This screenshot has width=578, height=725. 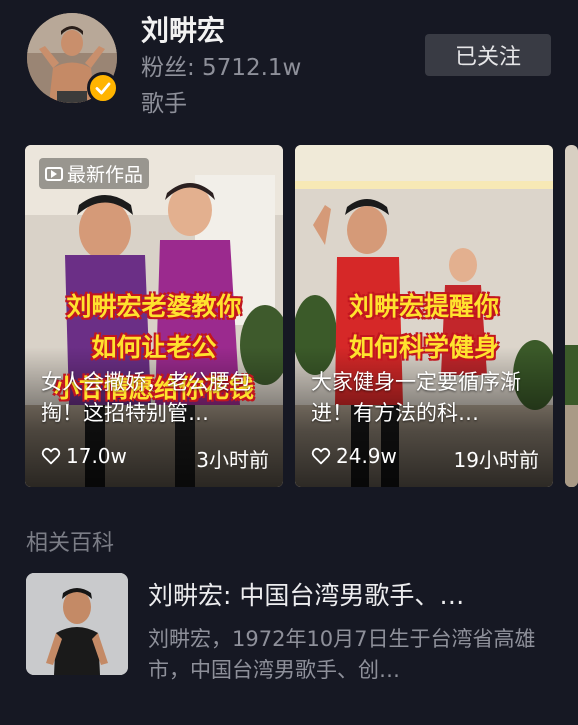 I want to click on section-label-related-baike: 相关百科, so click(x=70, y=543).